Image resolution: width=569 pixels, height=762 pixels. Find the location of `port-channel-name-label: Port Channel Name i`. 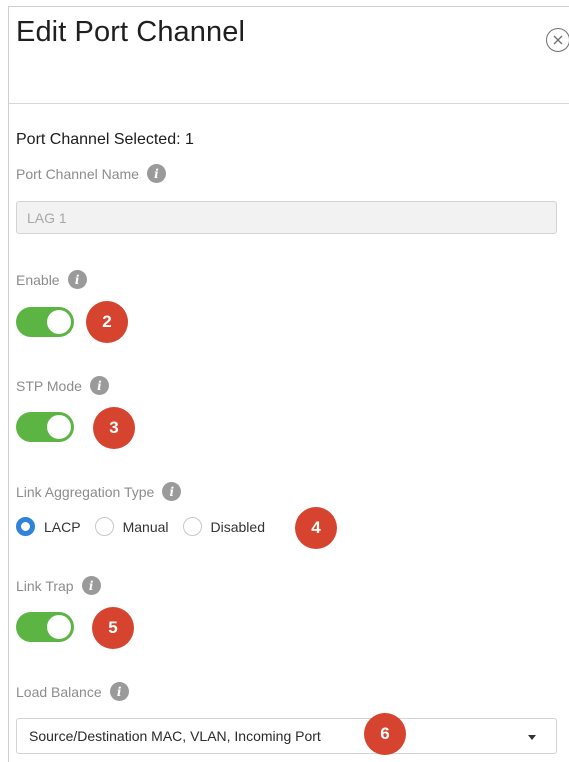

port-channel-name-label: Port Channel Name i is located at coordinates (91, 173).